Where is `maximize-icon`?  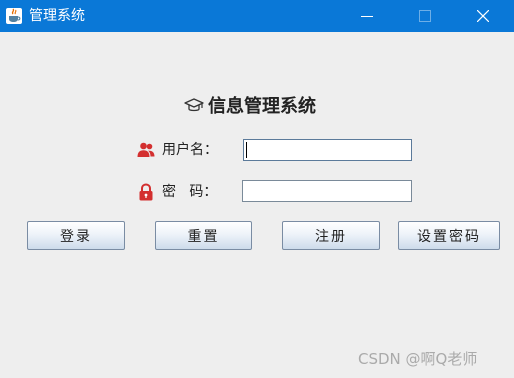
maximize-icon is located at coordinates (425, 16).